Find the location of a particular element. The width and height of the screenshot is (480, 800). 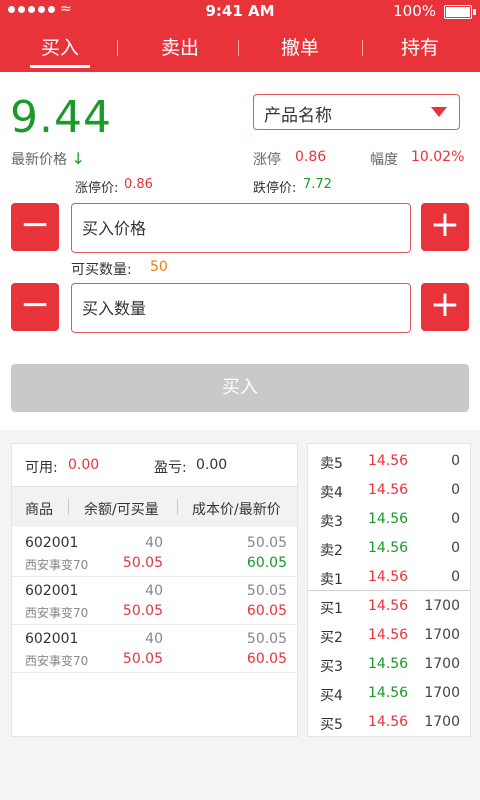

range-label: 幅度 is located at coordinates (384, 160).